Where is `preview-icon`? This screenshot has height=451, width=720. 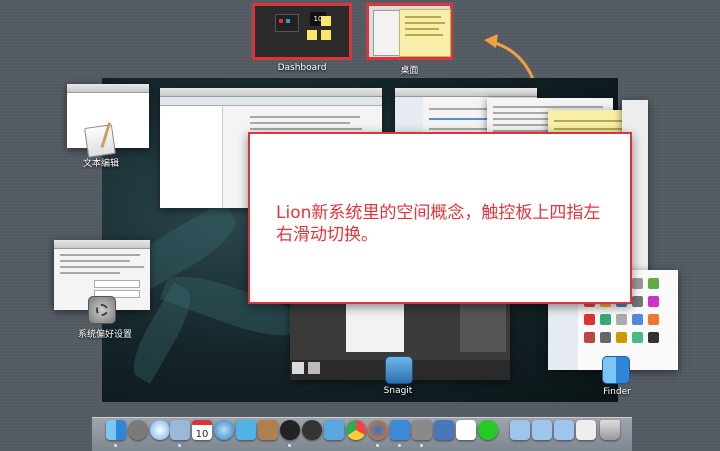
preview-icon is located at coordinates (246, 430).